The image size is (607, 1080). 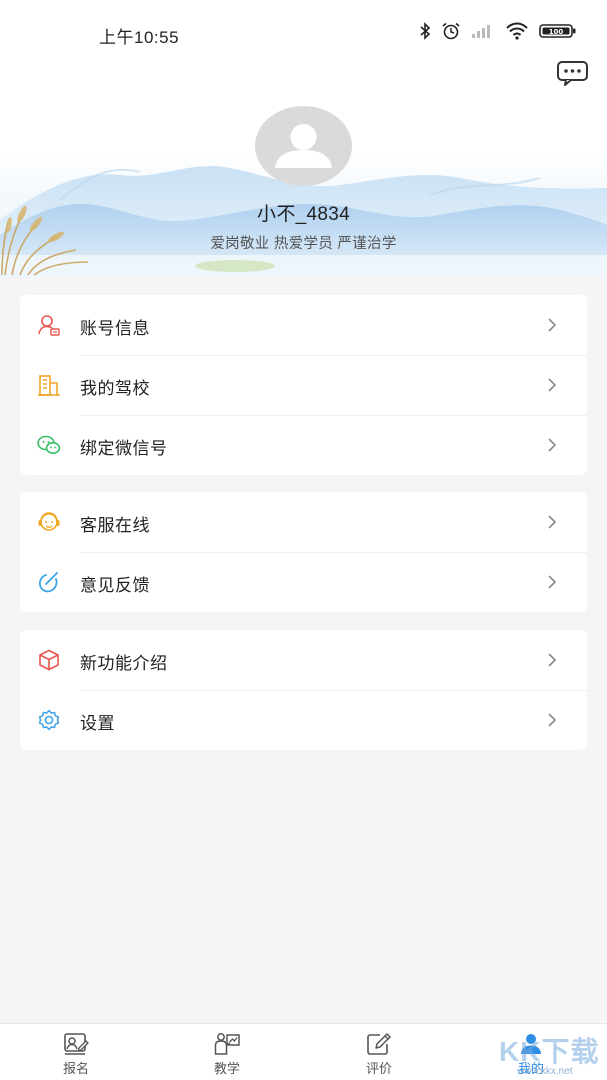 I want to click on menu-card-app: 新功能介绍 设置, so click(x=303, y=690).